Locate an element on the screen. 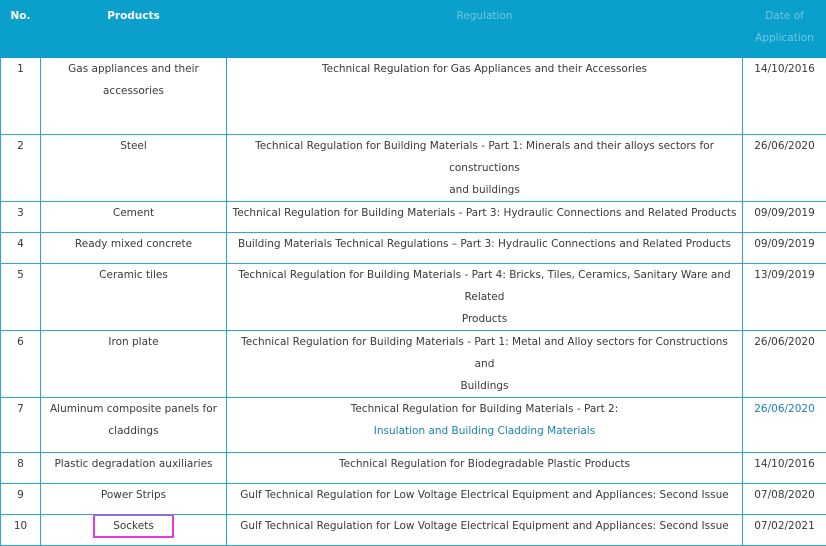 Image resolution: width=826 pixels, height=546 pixels. header-products: Products is located at coordinates (134, 29).